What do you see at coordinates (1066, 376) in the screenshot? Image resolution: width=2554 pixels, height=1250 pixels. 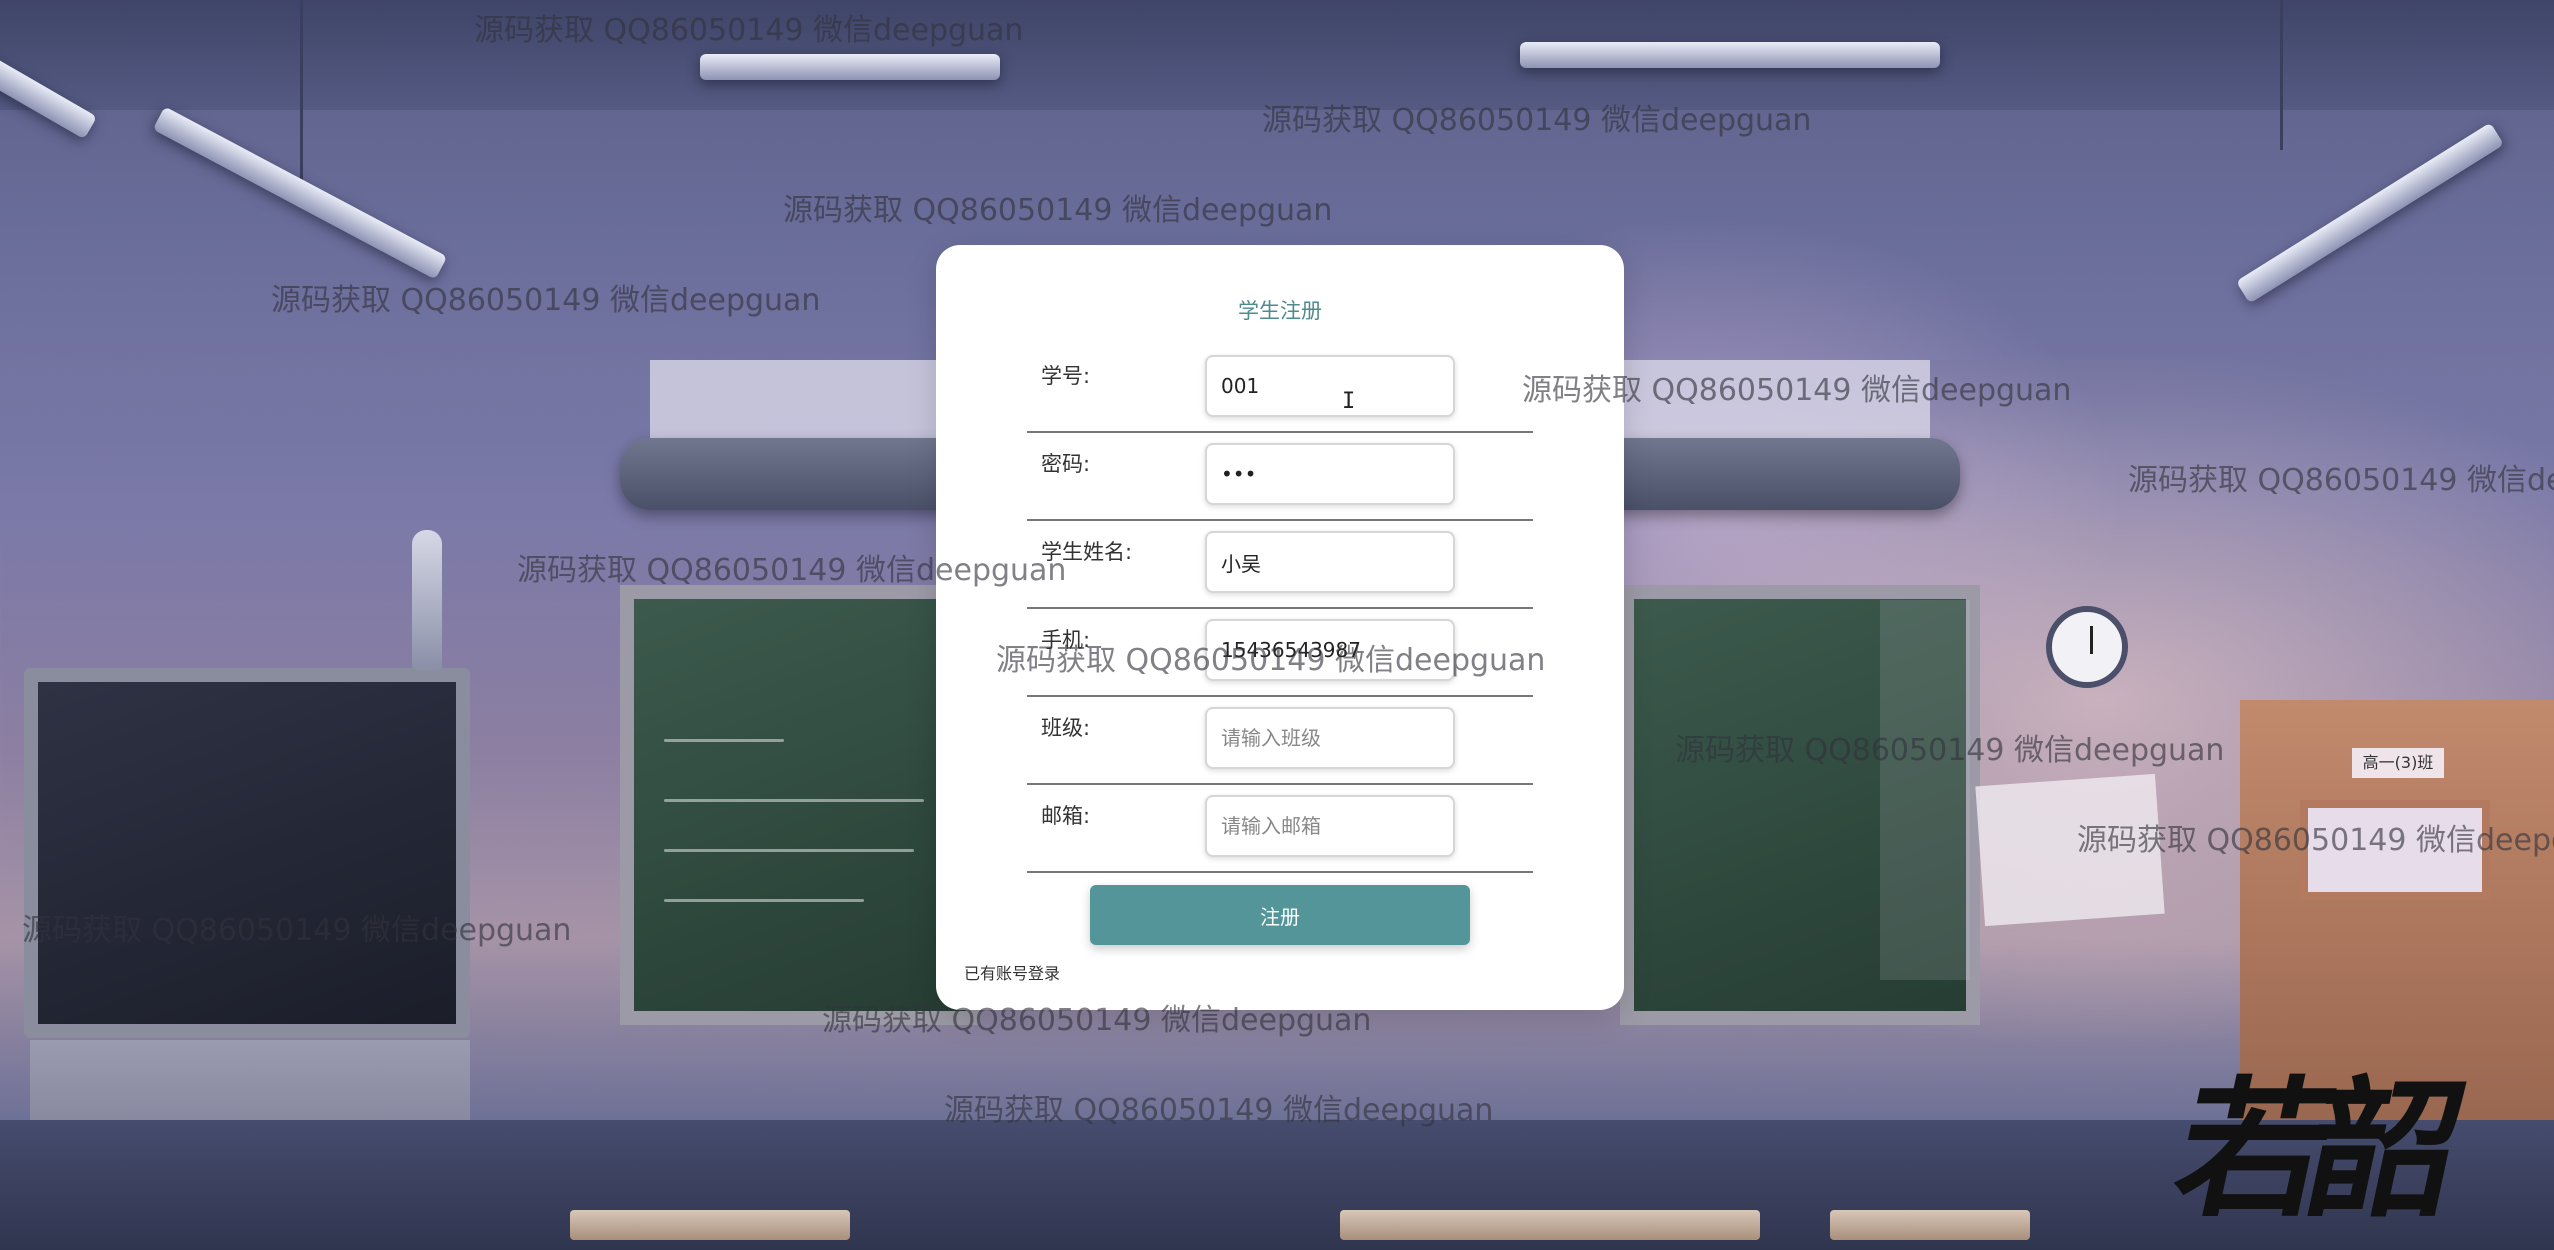 I see `student-id-label: 学号:` at bounding box center [1066, 376].